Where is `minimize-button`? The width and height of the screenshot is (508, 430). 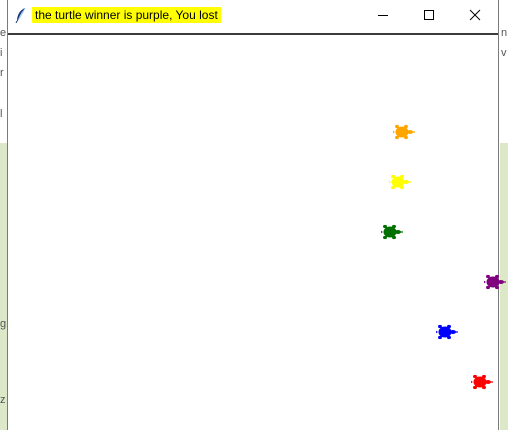
minimize-button is located at coordinates (383, 15).